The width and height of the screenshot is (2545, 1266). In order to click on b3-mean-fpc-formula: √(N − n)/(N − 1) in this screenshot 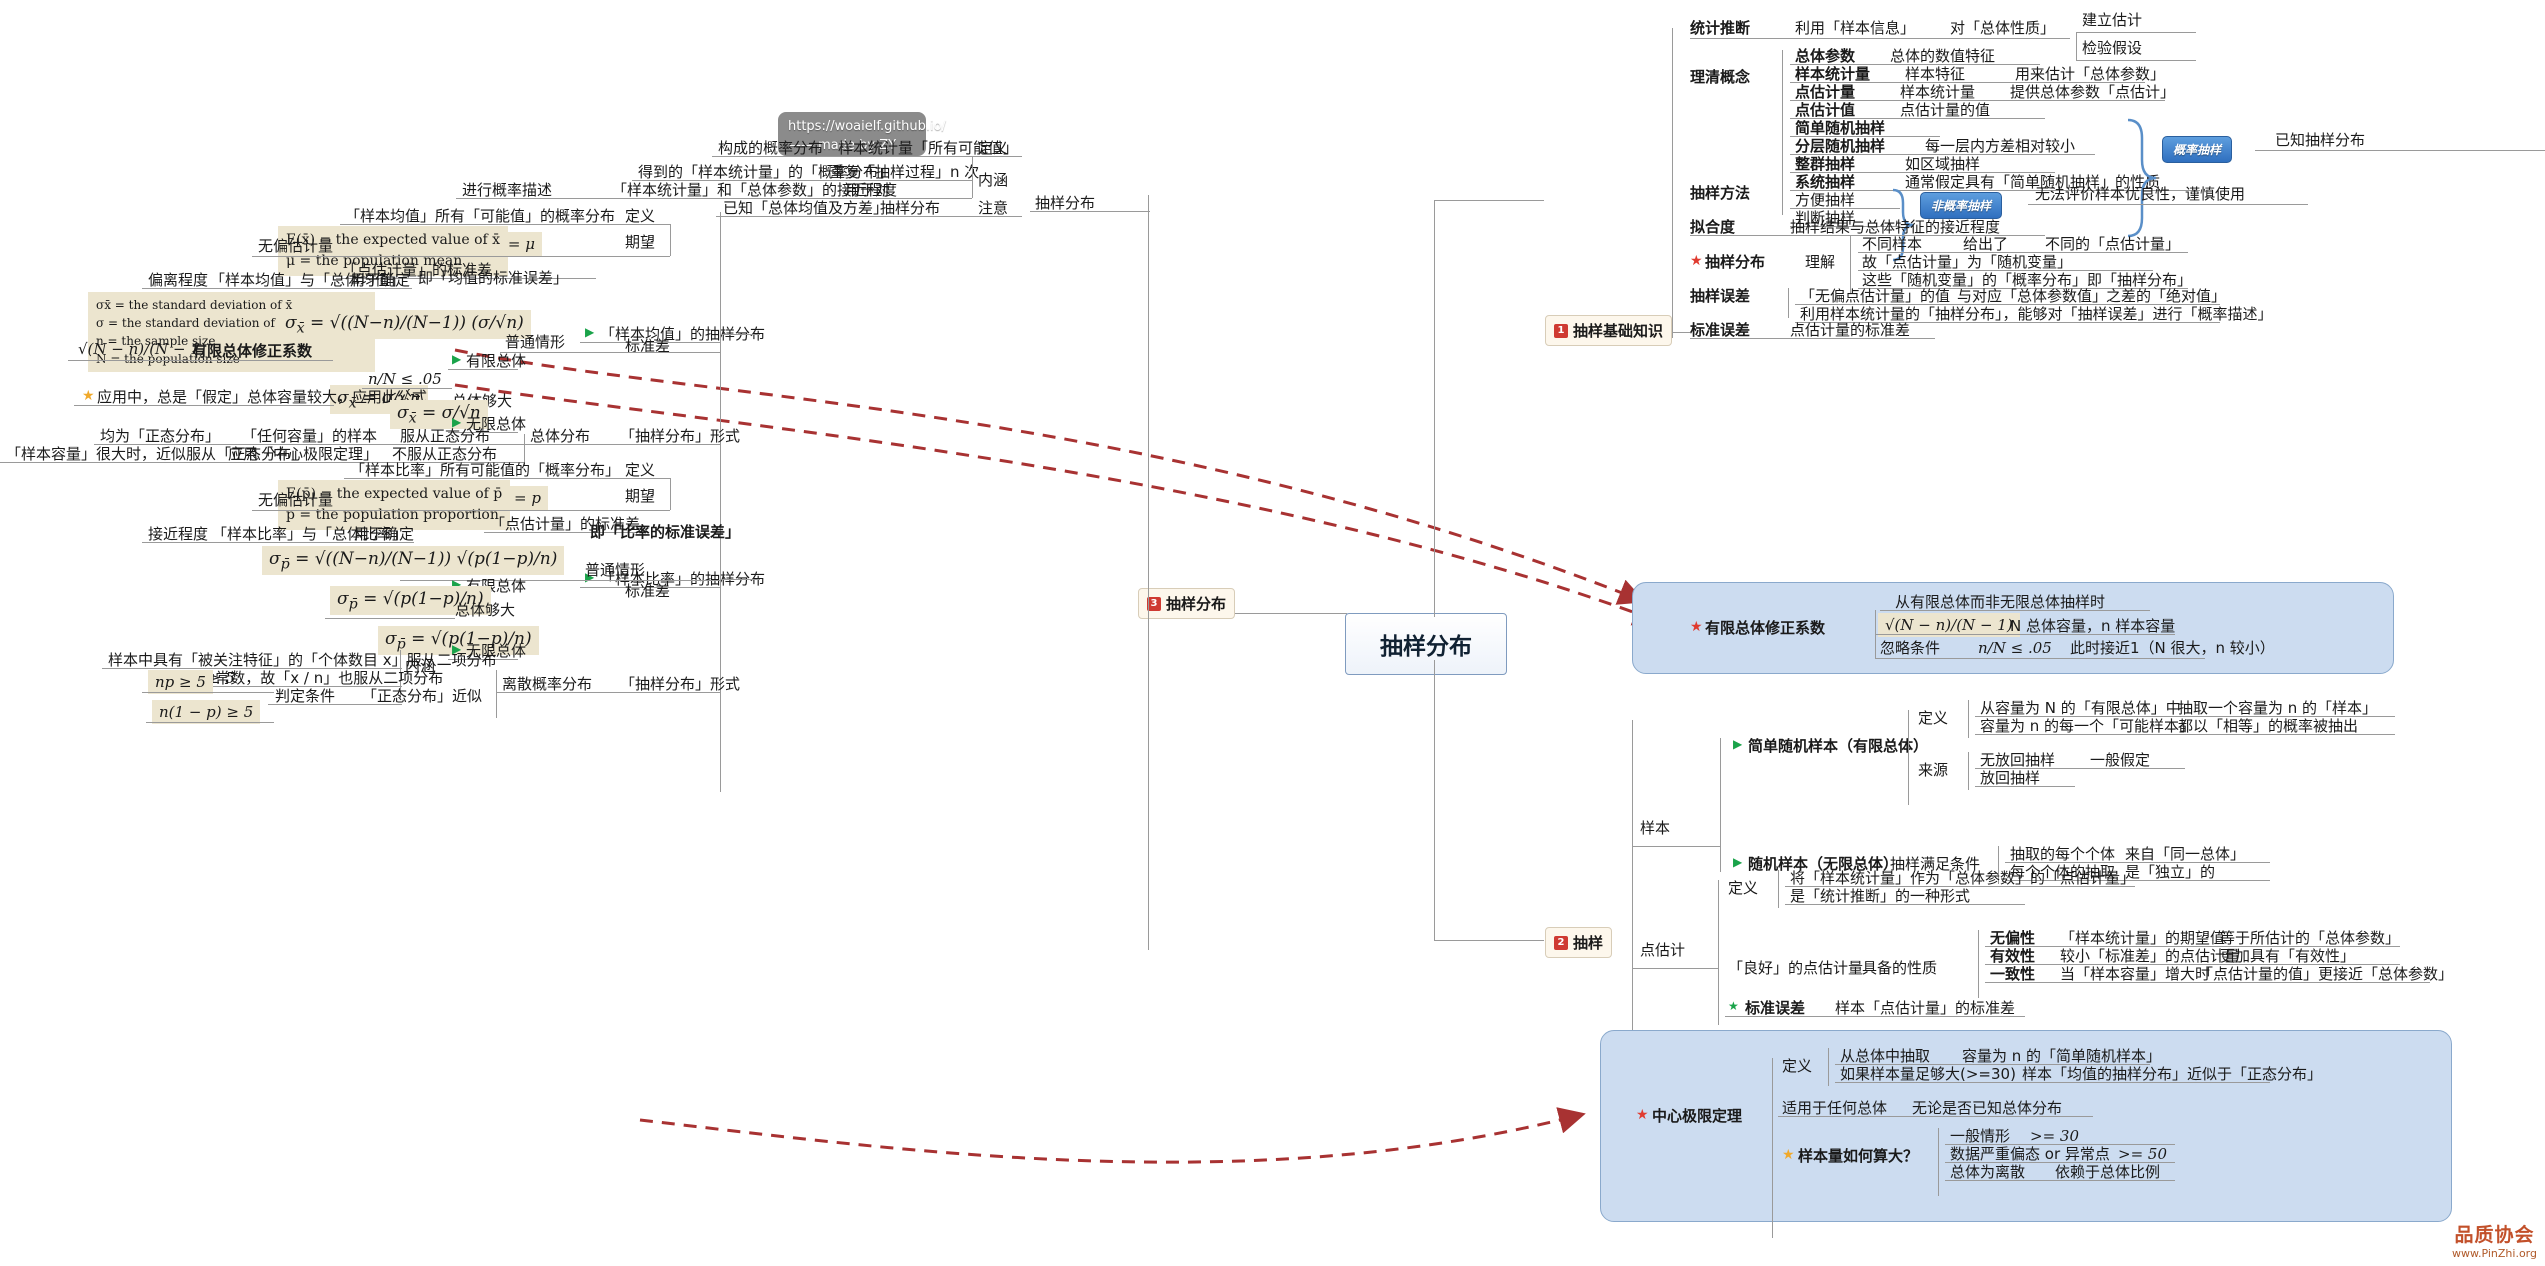, I will do `click(142, 349)`.